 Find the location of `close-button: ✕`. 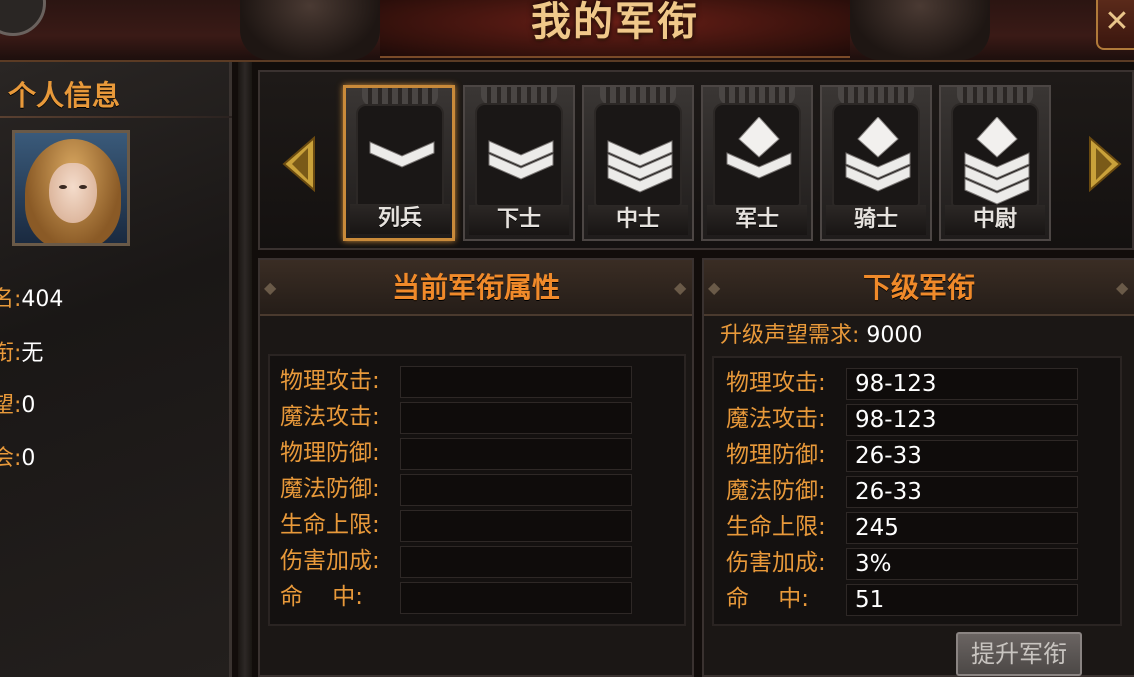

close-button: ✕ is located at coordinates (1115, 25).